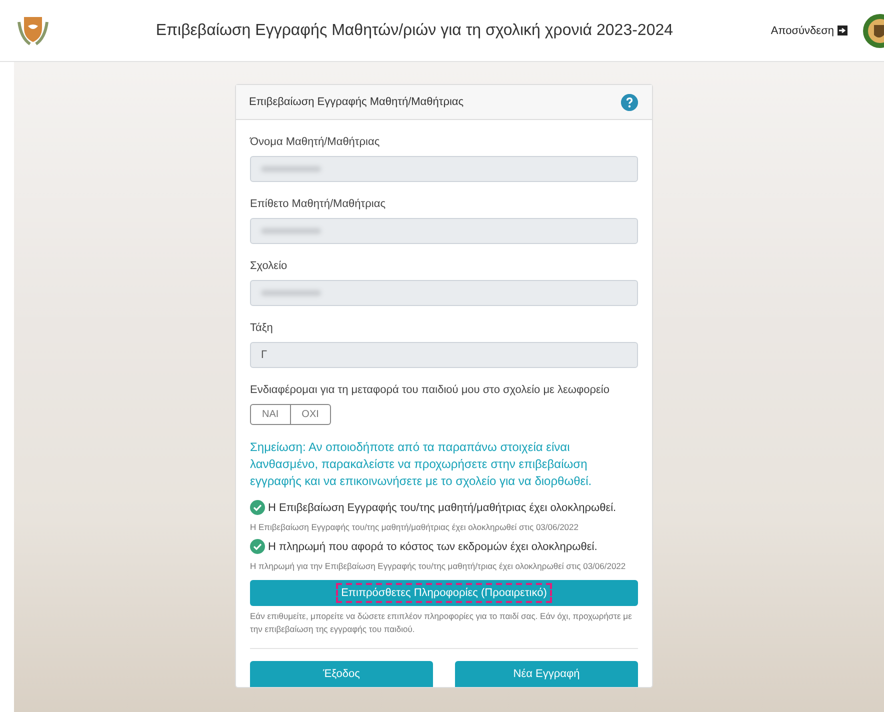 The height and width of the screenshot is (712, 884). Describe the element at coordinates (421, 464) in the screenshot. I see `note-text: Σημείωση: Αν οποιοδήποτε από τα παραπάνω στοιχεία είναι λανθασμένο, παρακαλείστε να προχωρήσετε στην επιβεβαίωση εγγραφής και να επικοινωνήσετε με το σχολείο για να διορθωθεί.` at that location.